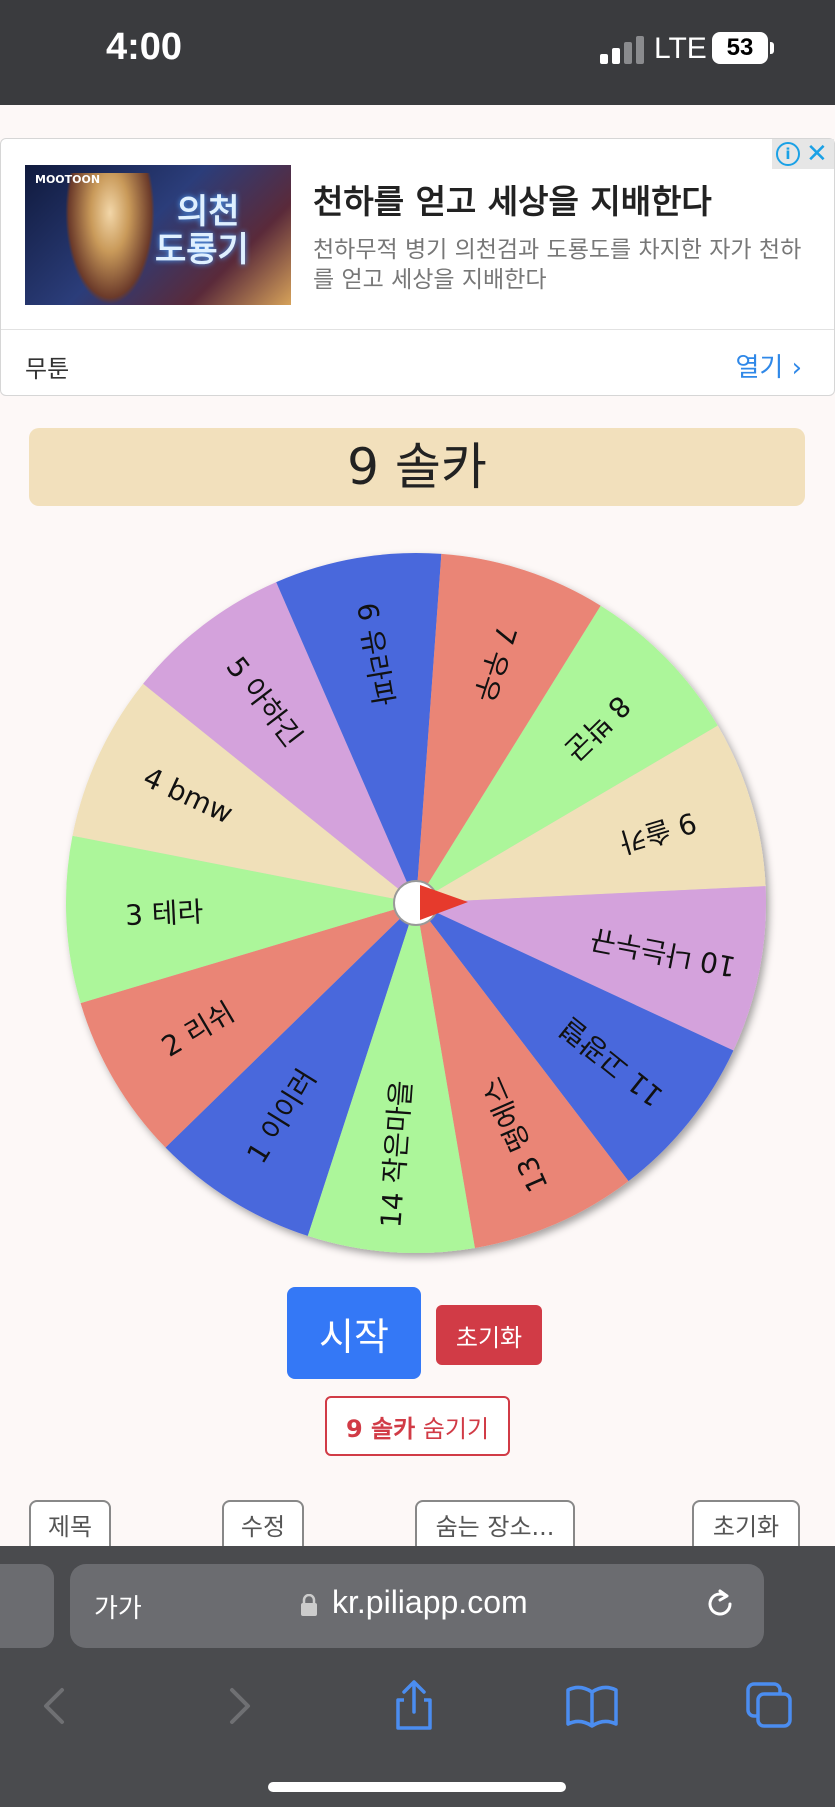  What do you see at coordinates (788, 154) in the screenshot?
I see `ad-info-icon: i` at bounding box center [788, 154].